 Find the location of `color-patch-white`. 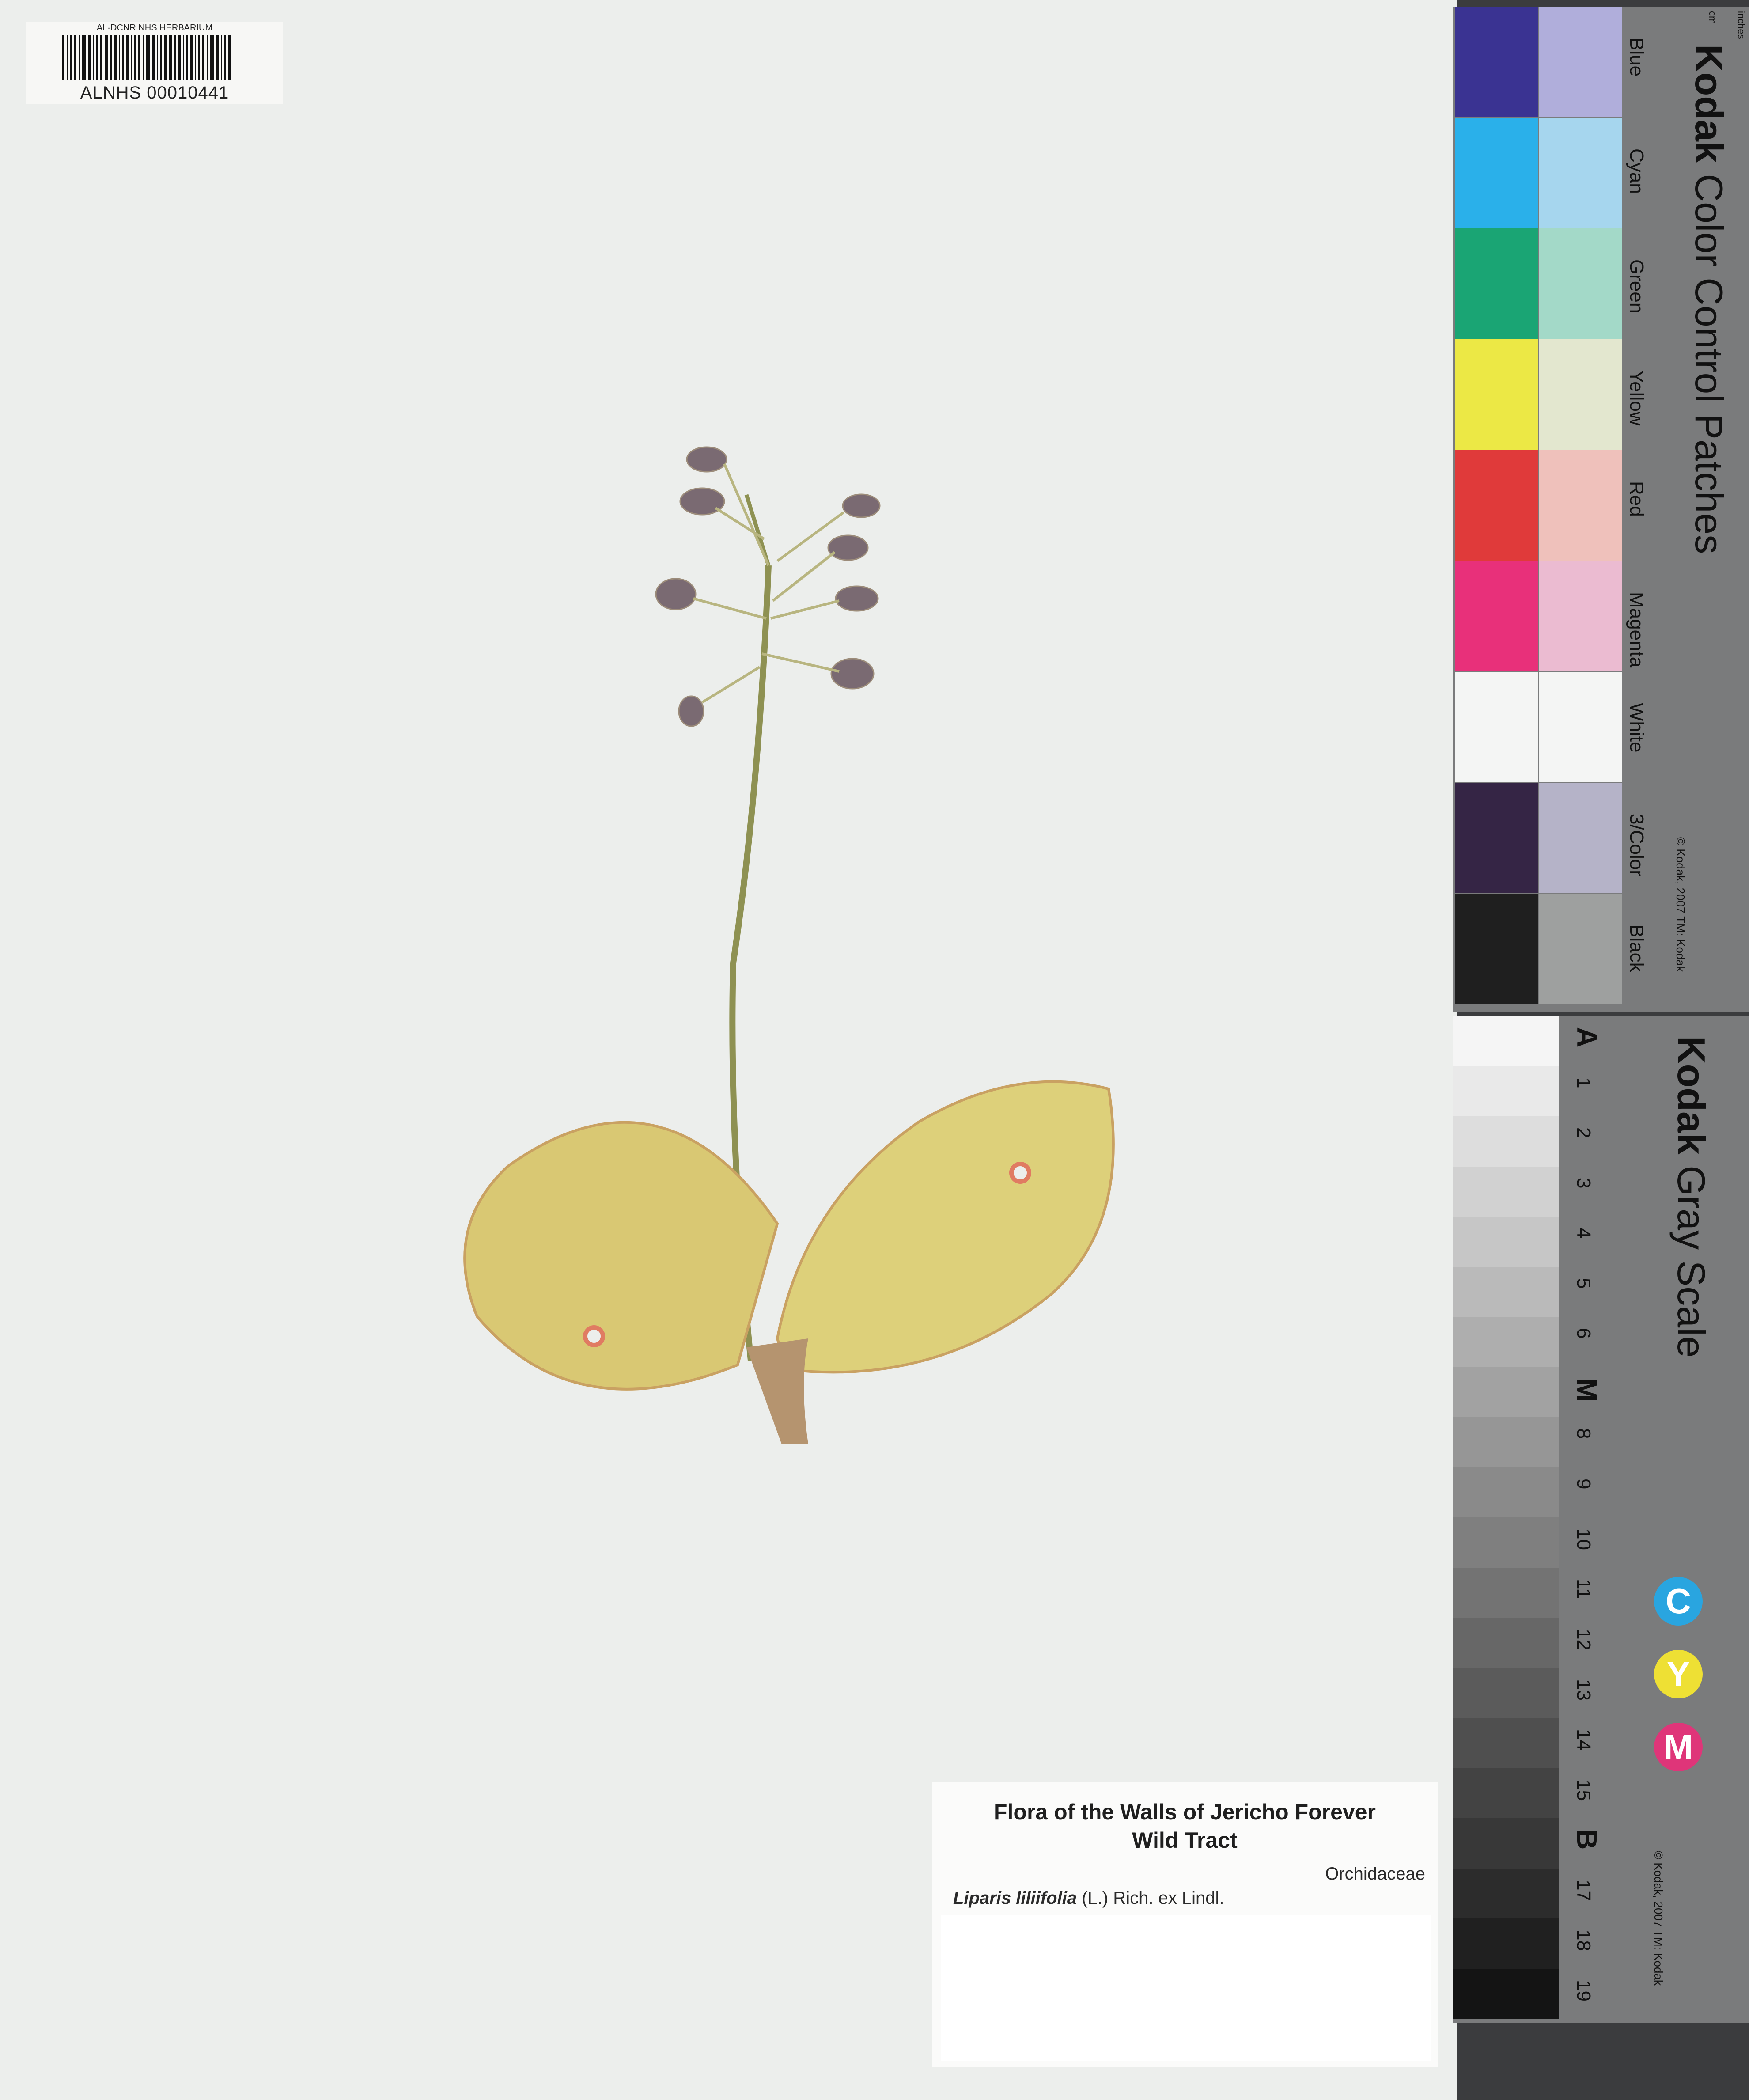

color-patch-white is located at coordinates (1496, 727).